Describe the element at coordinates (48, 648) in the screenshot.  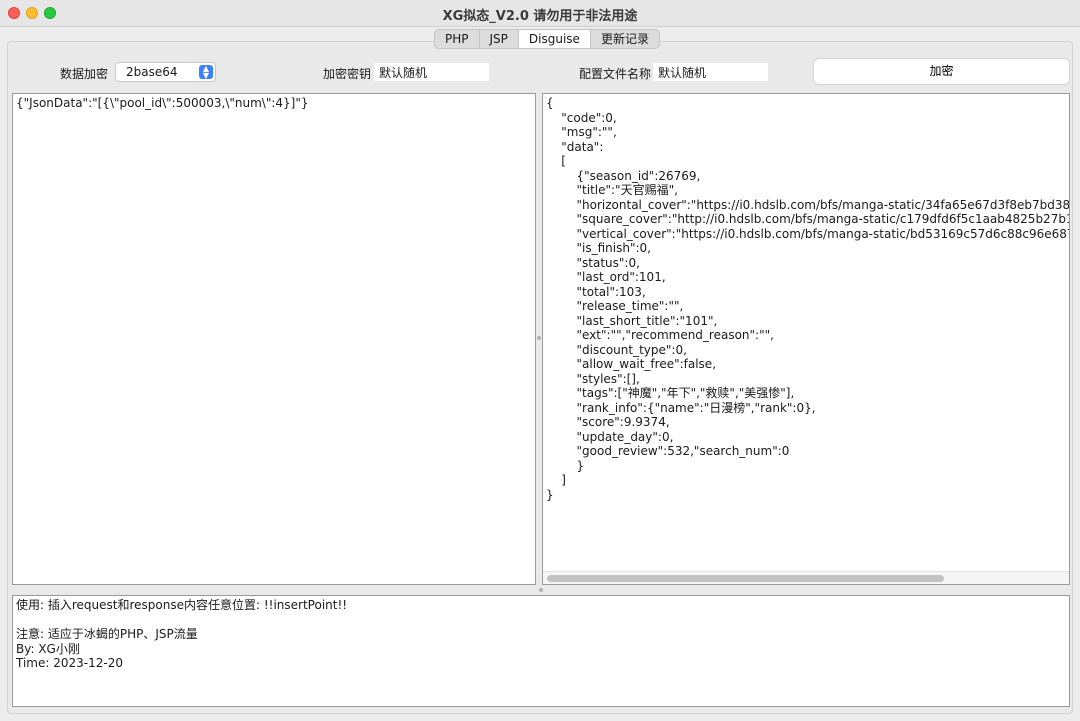
I see `info-author: By: XG小刚` at that location.